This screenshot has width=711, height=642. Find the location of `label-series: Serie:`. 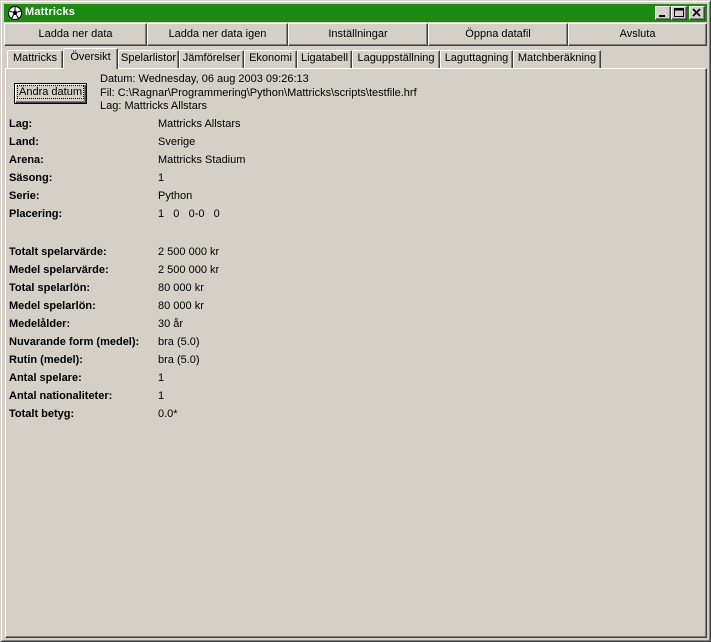

label-series: Serie: is located at coordinates (24, 196).